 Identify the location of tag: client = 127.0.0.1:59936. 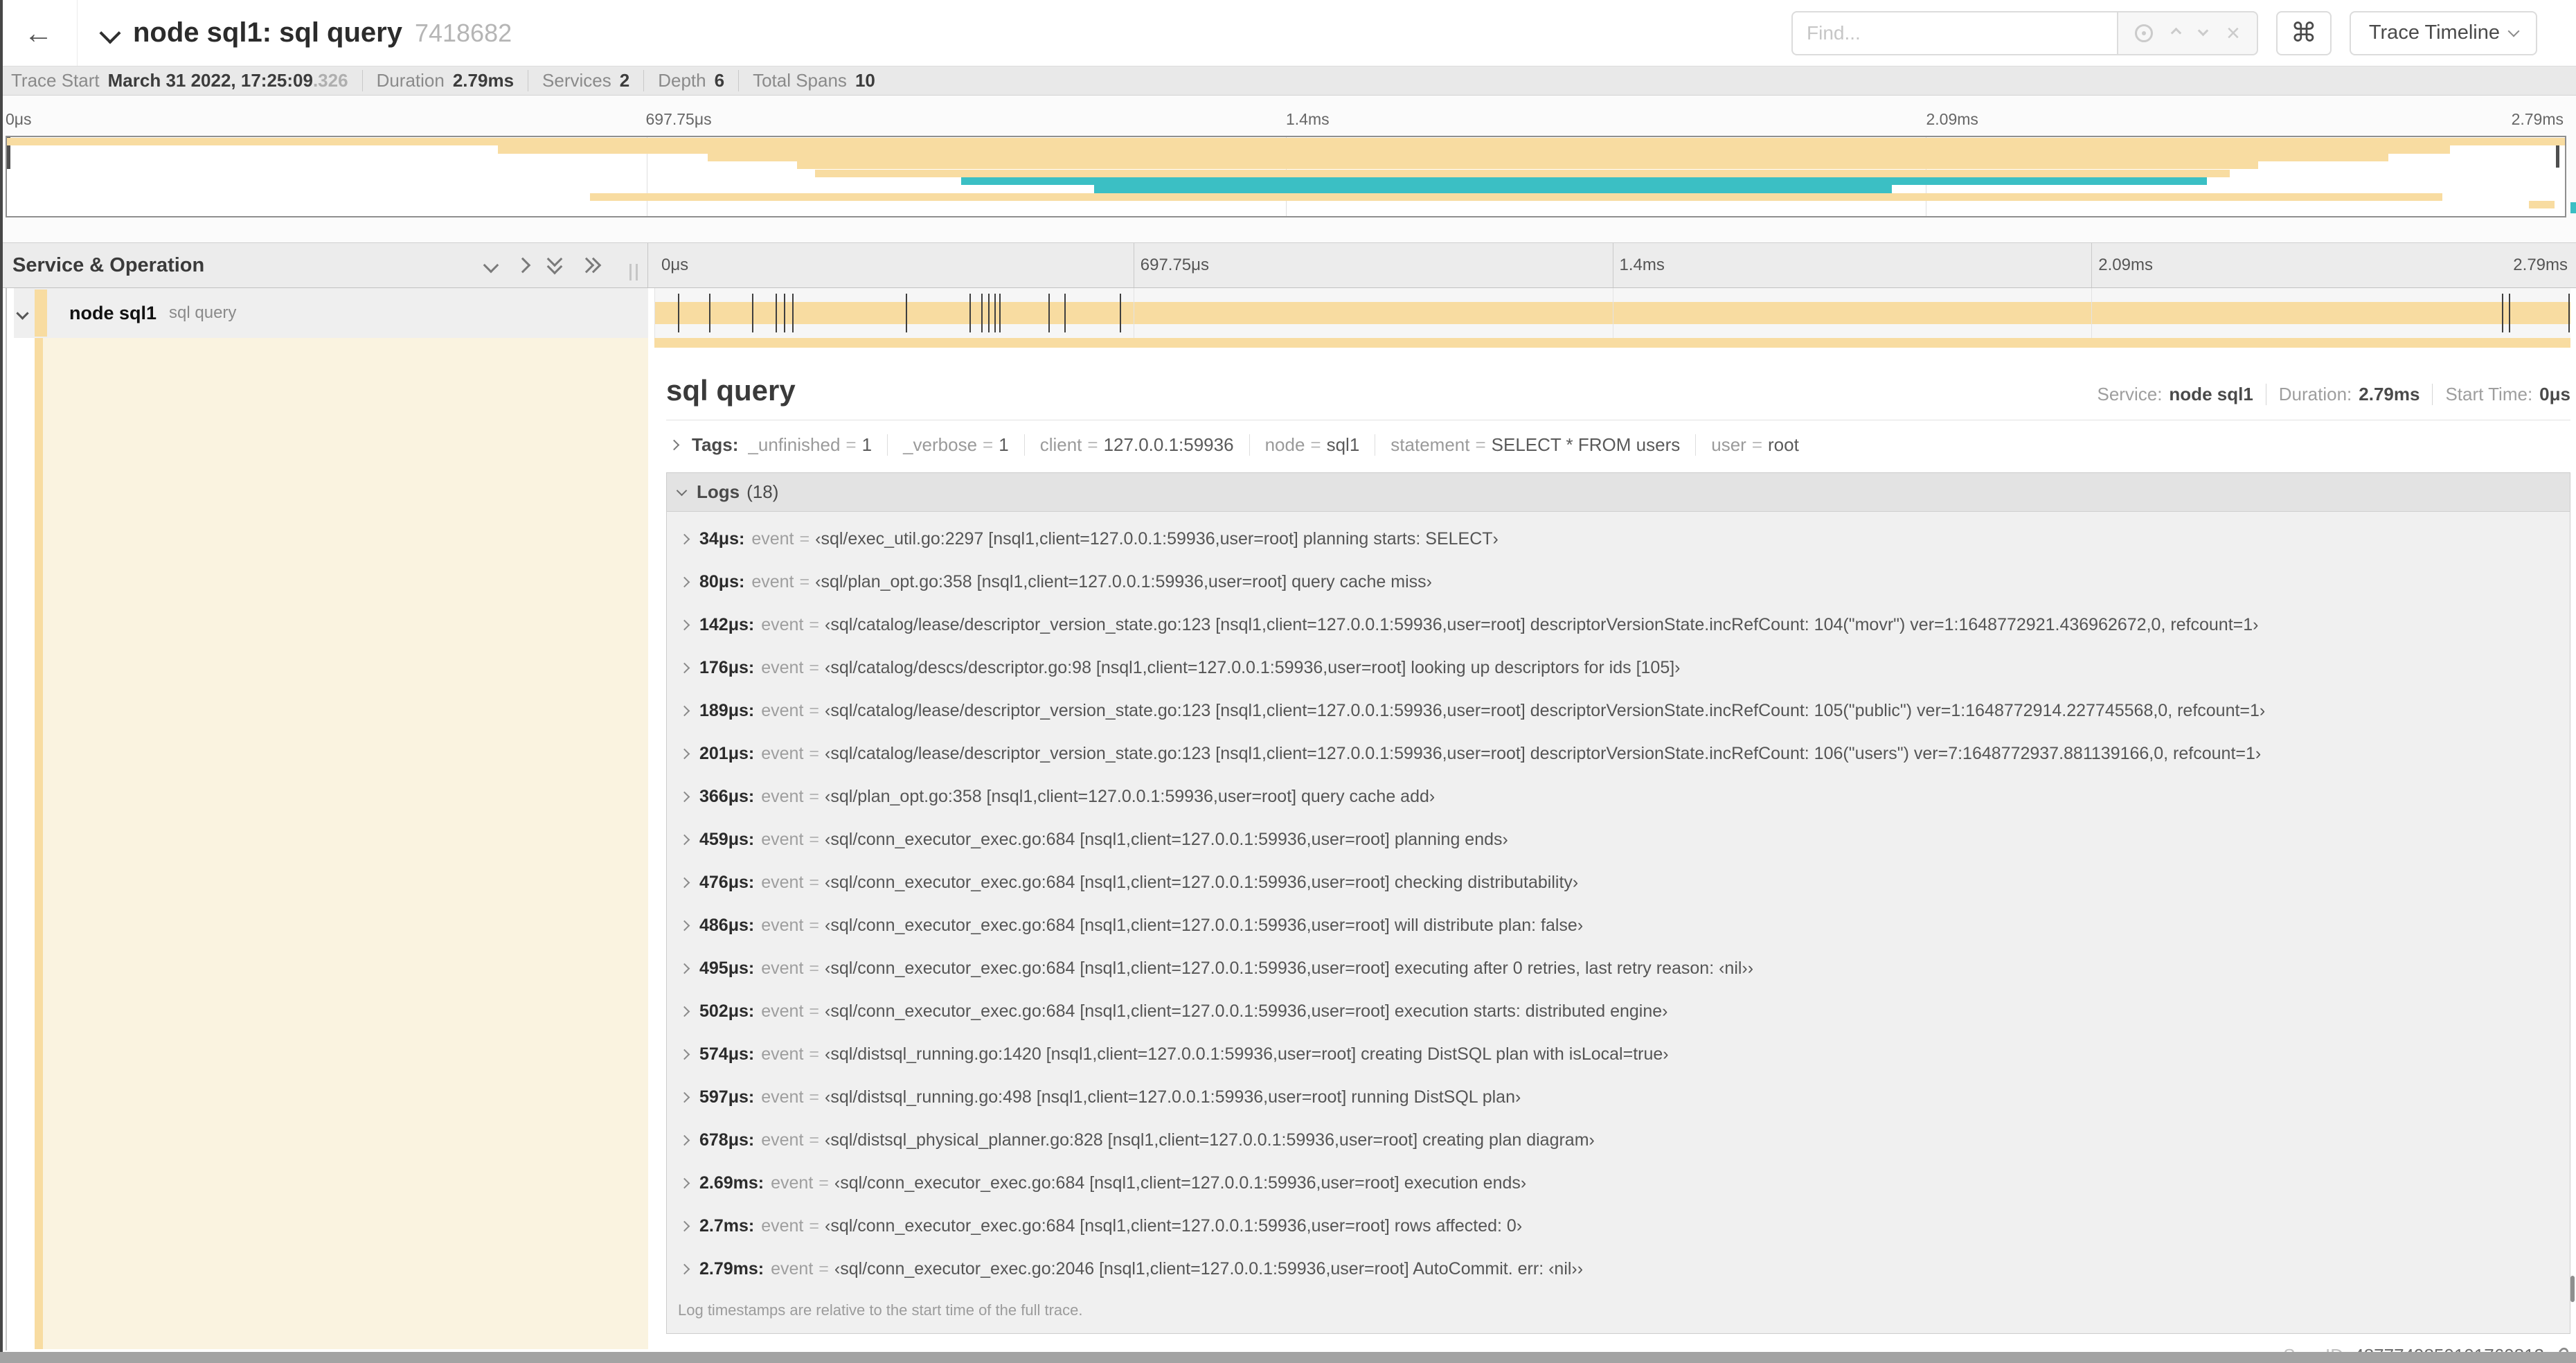
(1128, 445).